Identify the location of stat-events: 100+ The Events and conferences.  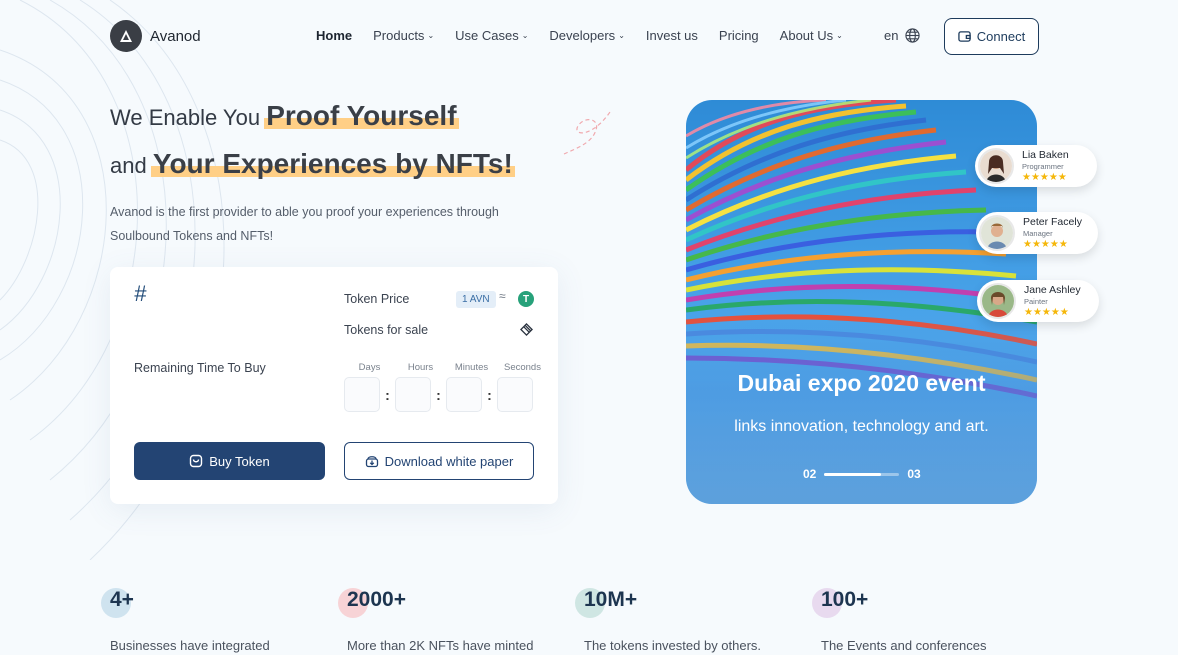
(899, 620).